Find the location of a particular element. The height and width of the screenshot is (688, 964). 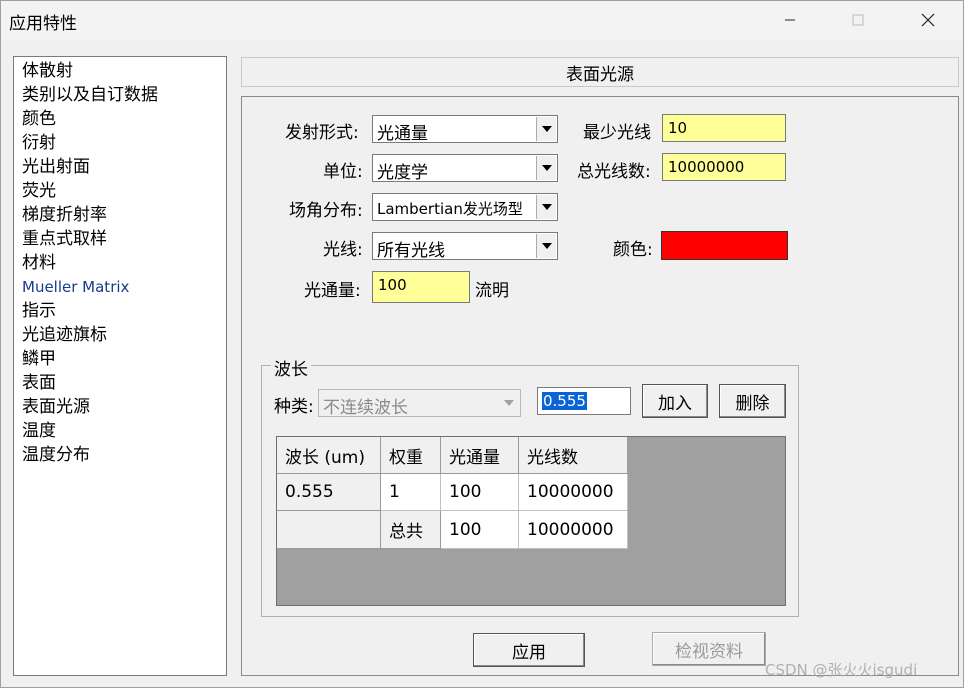

title-bar: 应用特性 is located at coordinates (482, 21).